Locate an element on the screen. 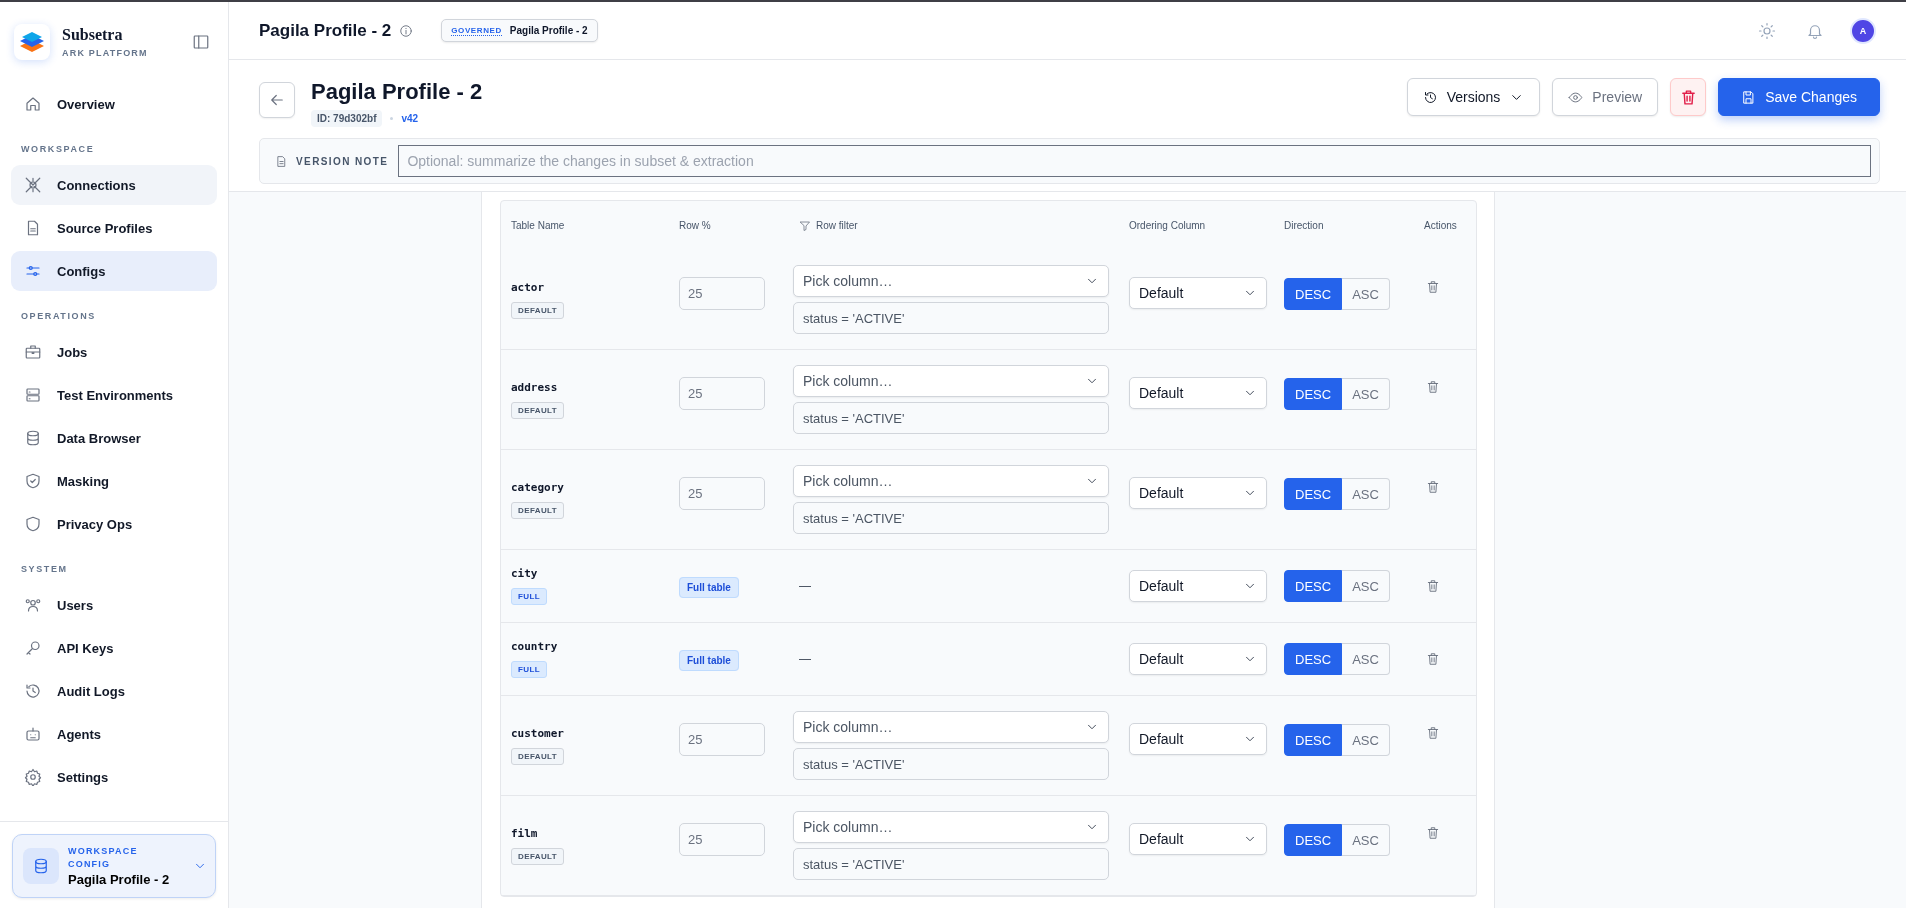 The height and width of the screenshot is (908, 1906). workspace-label: WORKSPACE CONFIG is located at coordinates (103, 858).